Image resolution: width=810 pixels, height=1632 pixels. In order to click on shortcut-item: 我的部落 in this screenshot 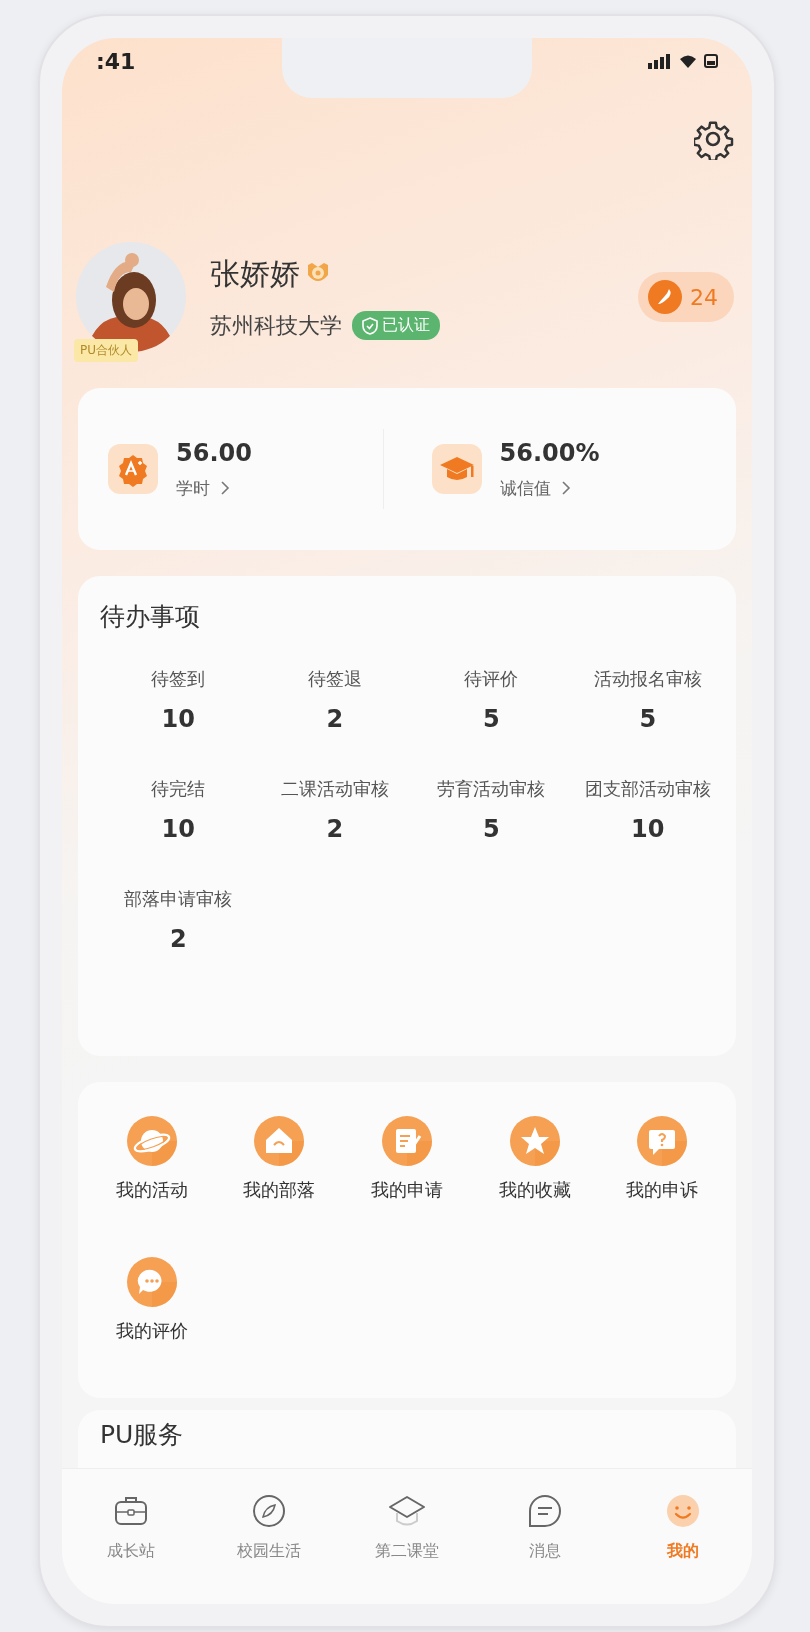, I will do `click(279, 1171)`.